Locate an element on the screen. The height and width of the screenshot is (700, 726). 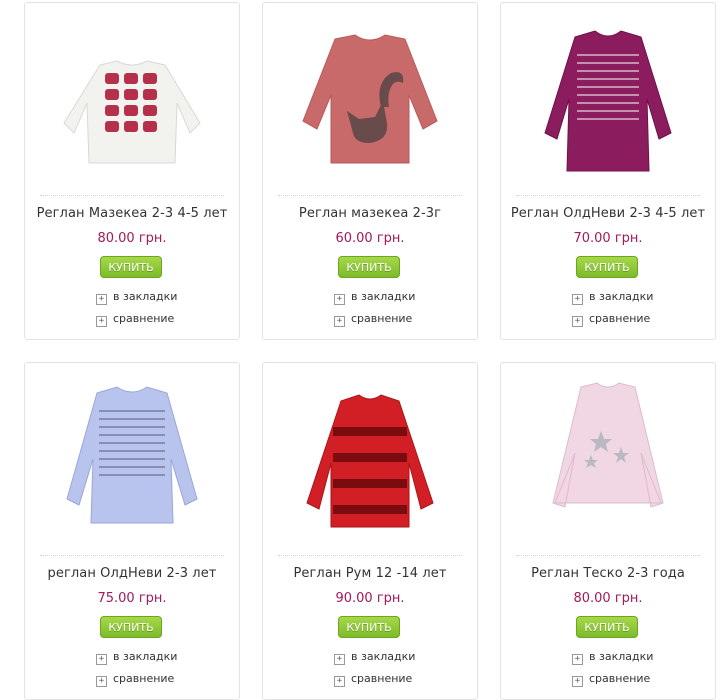
product-price: 70.00 грн. is located at coordinates (608, 238).